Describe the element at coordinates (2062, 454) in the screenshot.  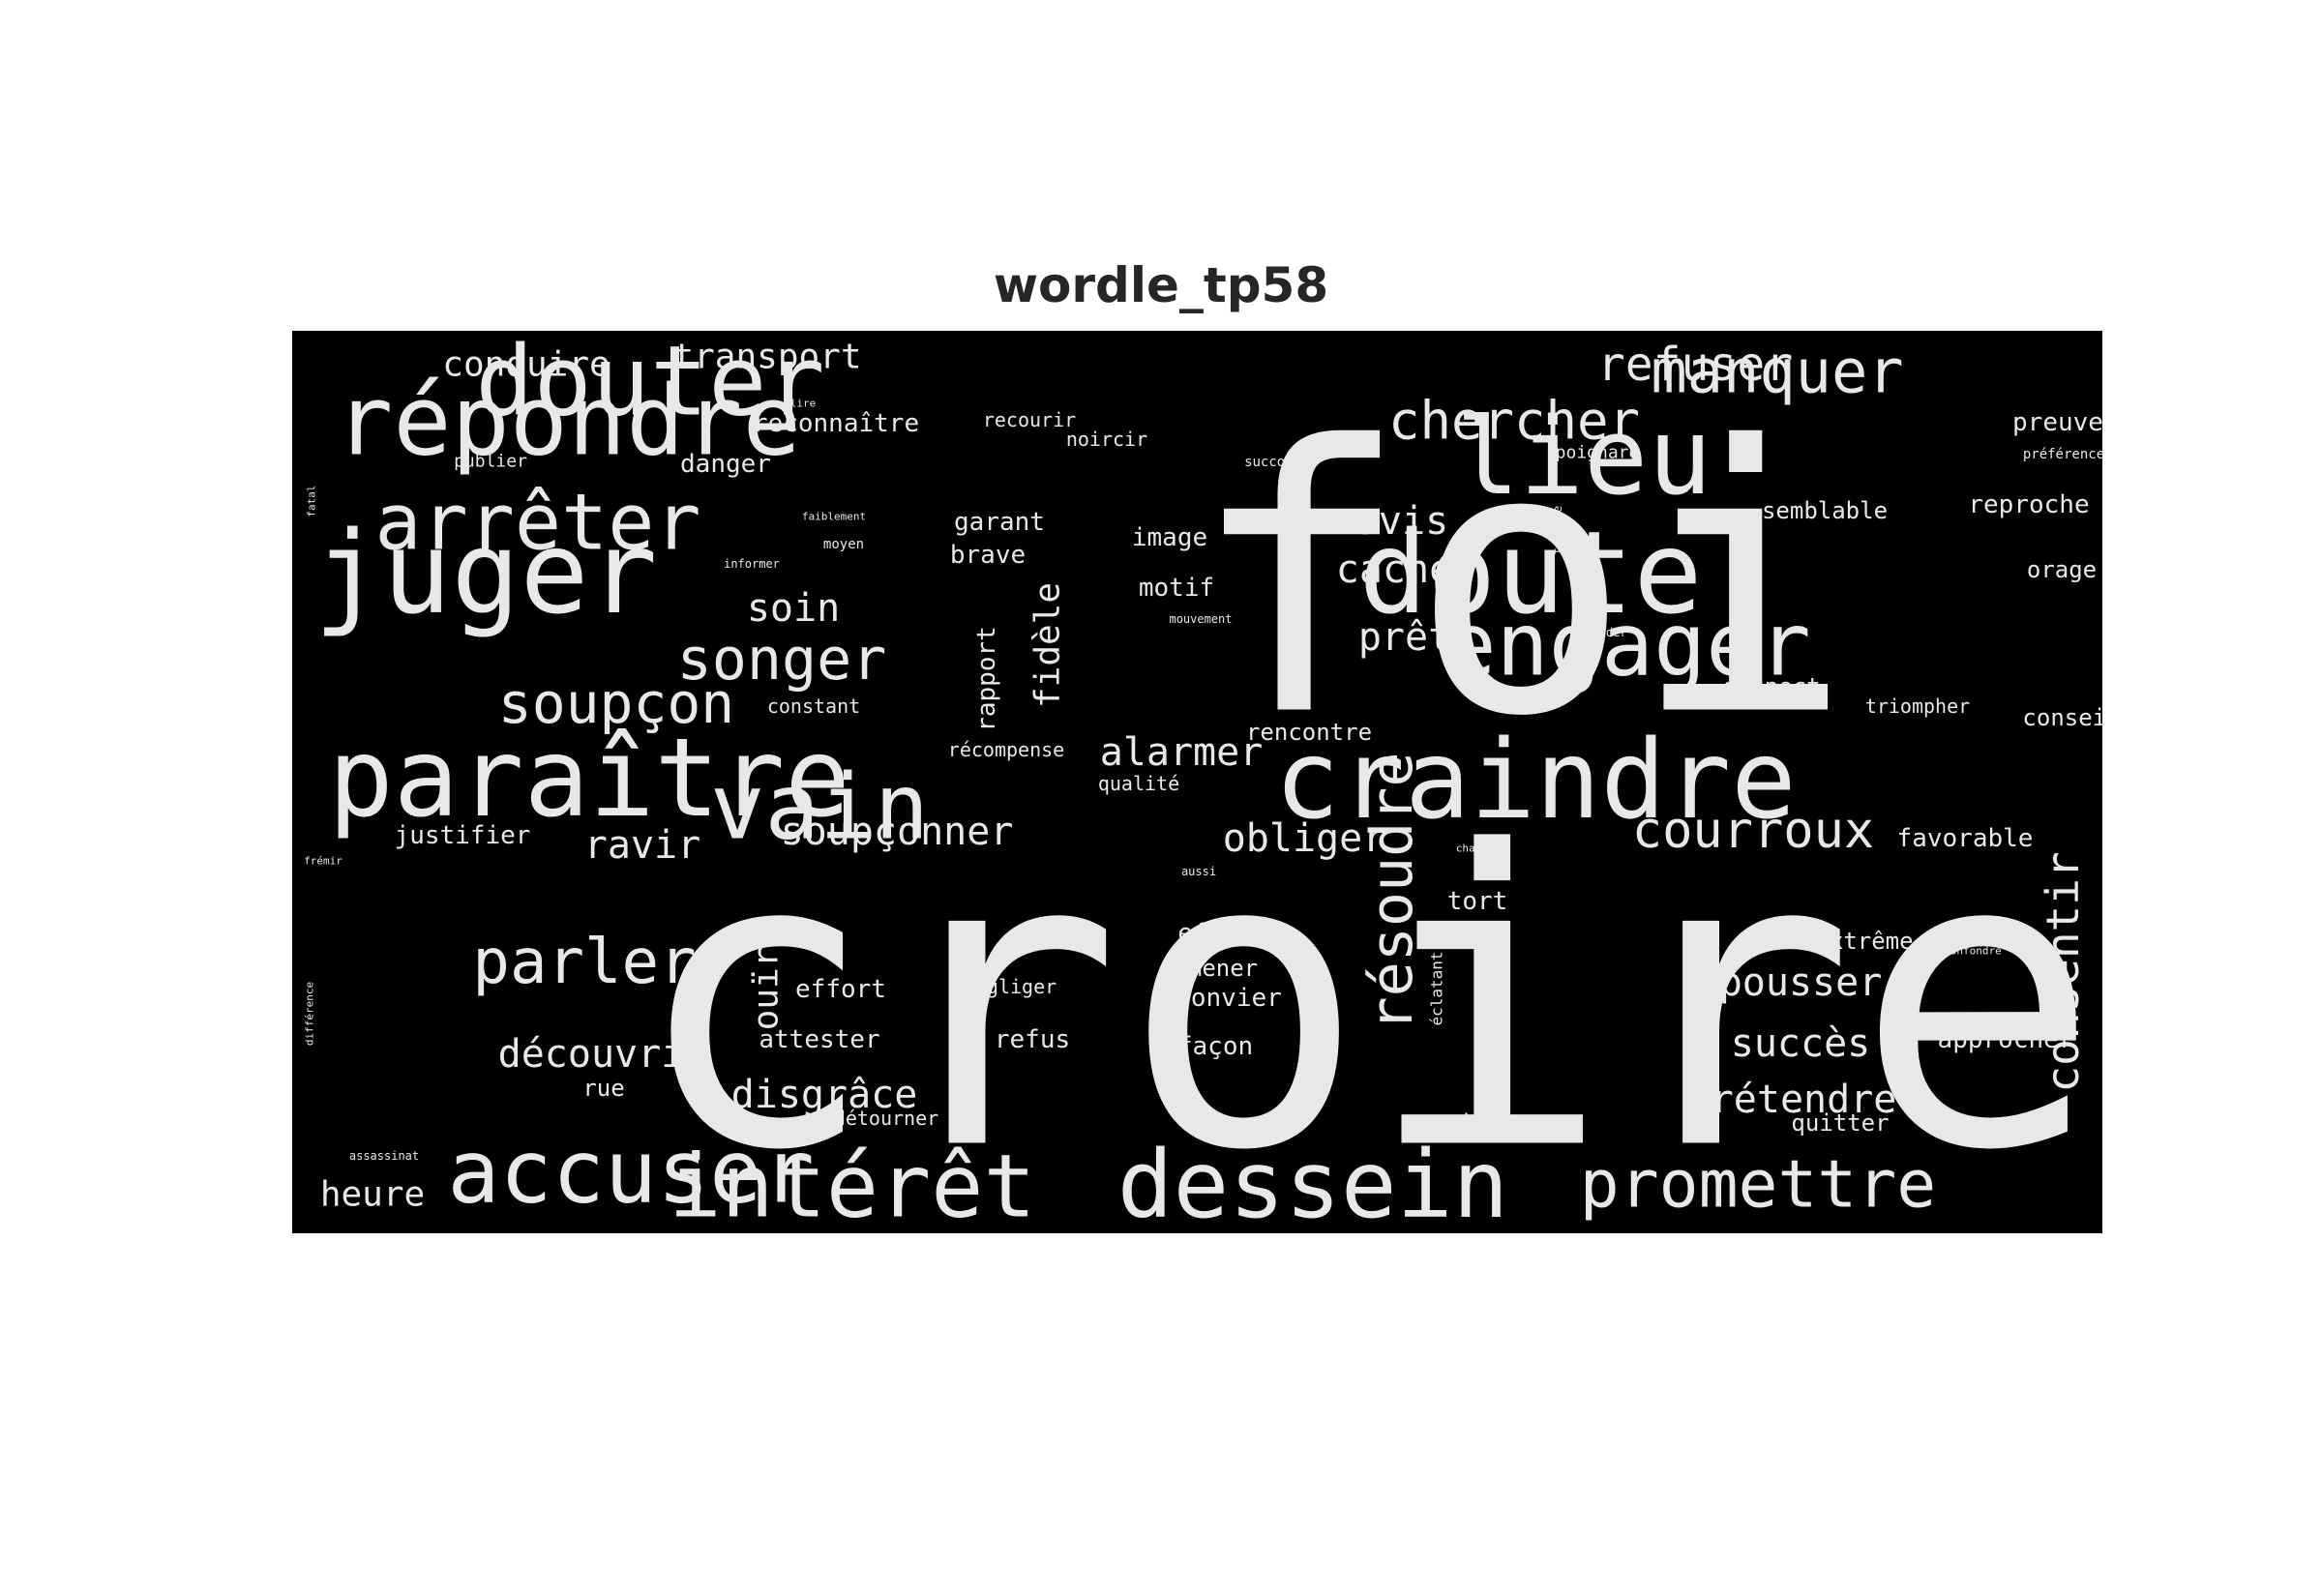
I see `cloud-word: préférence` at that location.